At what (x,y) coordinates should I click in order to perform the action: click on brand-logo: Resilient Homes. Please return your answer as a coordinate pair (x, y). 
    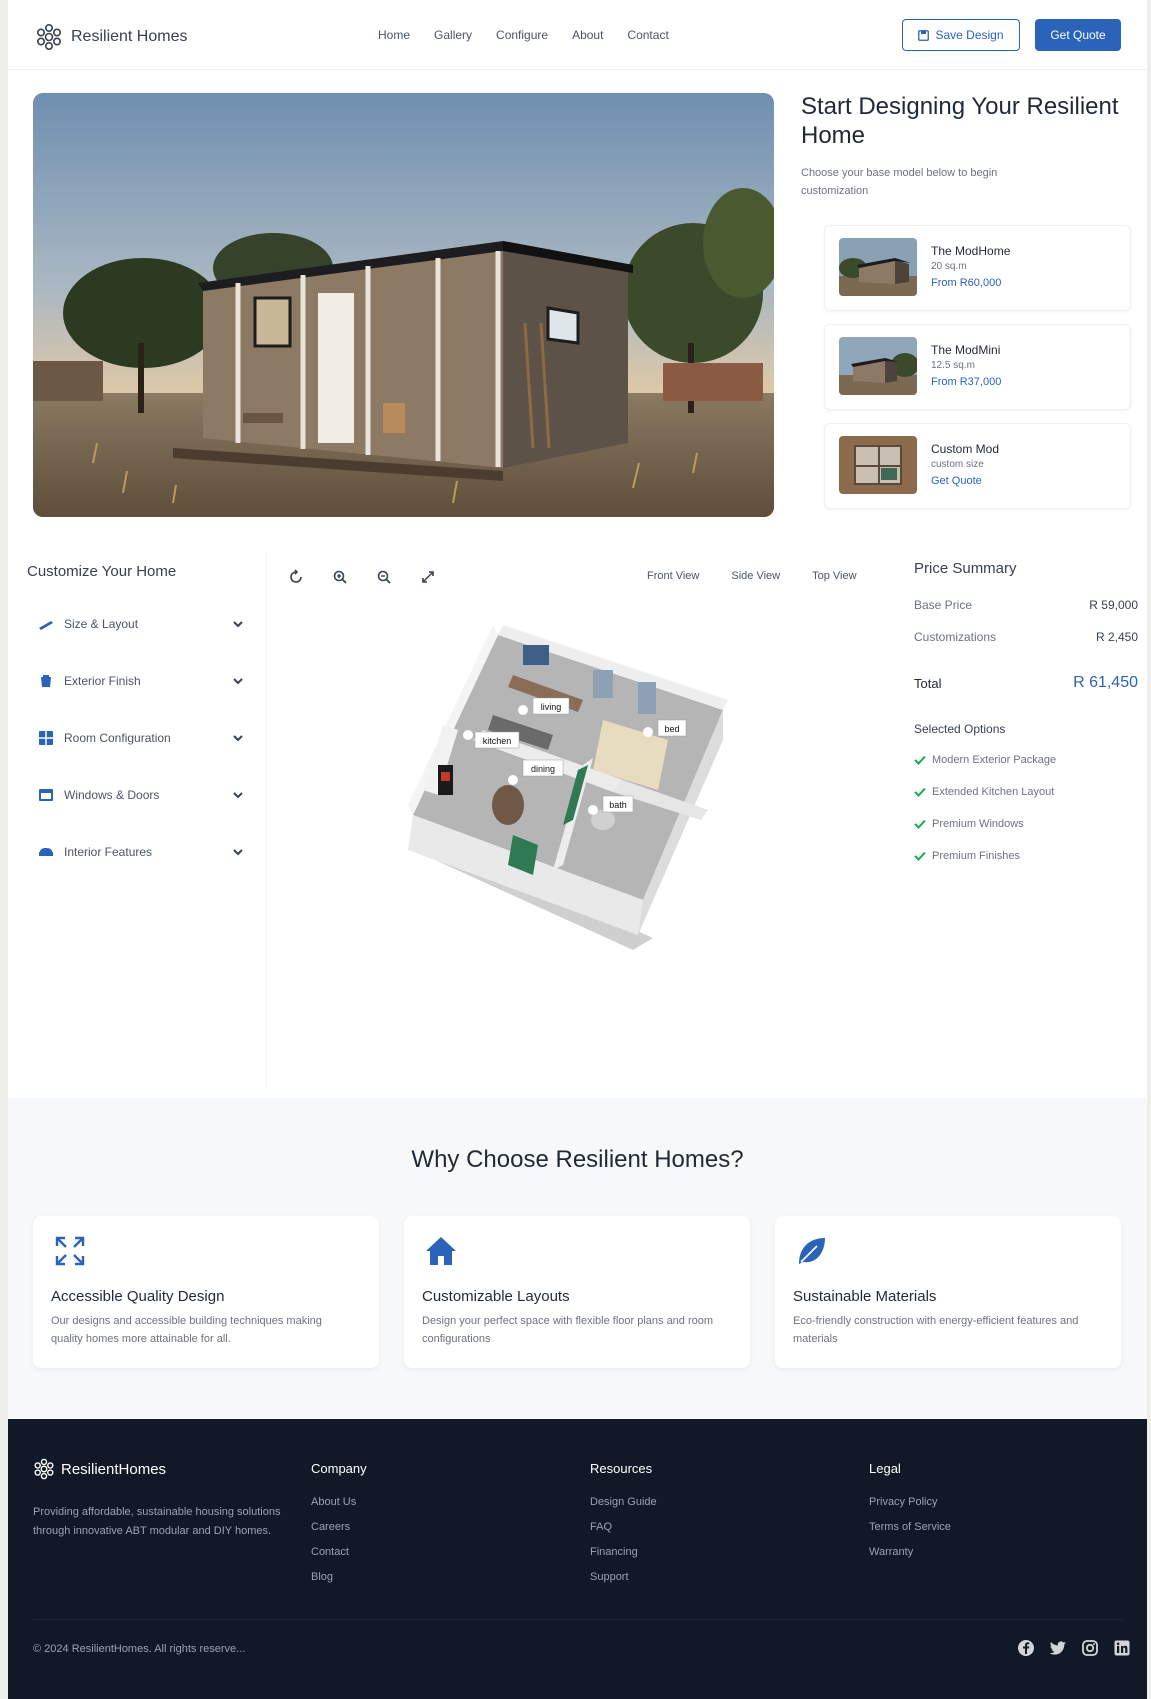
    Looking at the image, I should click on (111, 37).